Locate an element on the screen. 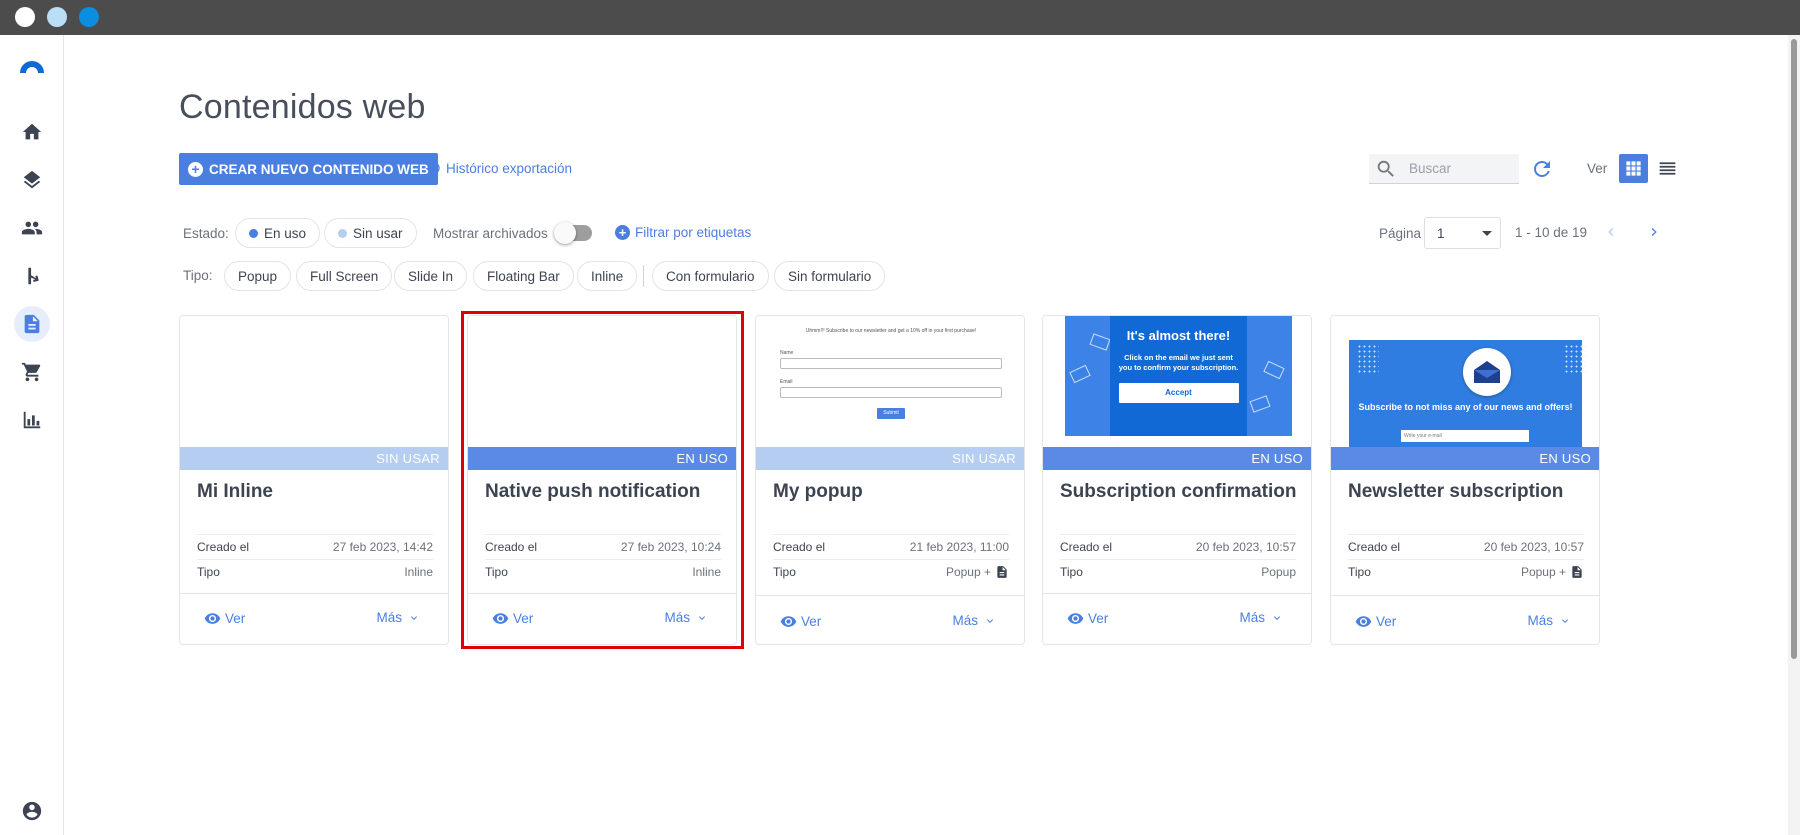  list-view-button is located at coordinates (1667, 168).